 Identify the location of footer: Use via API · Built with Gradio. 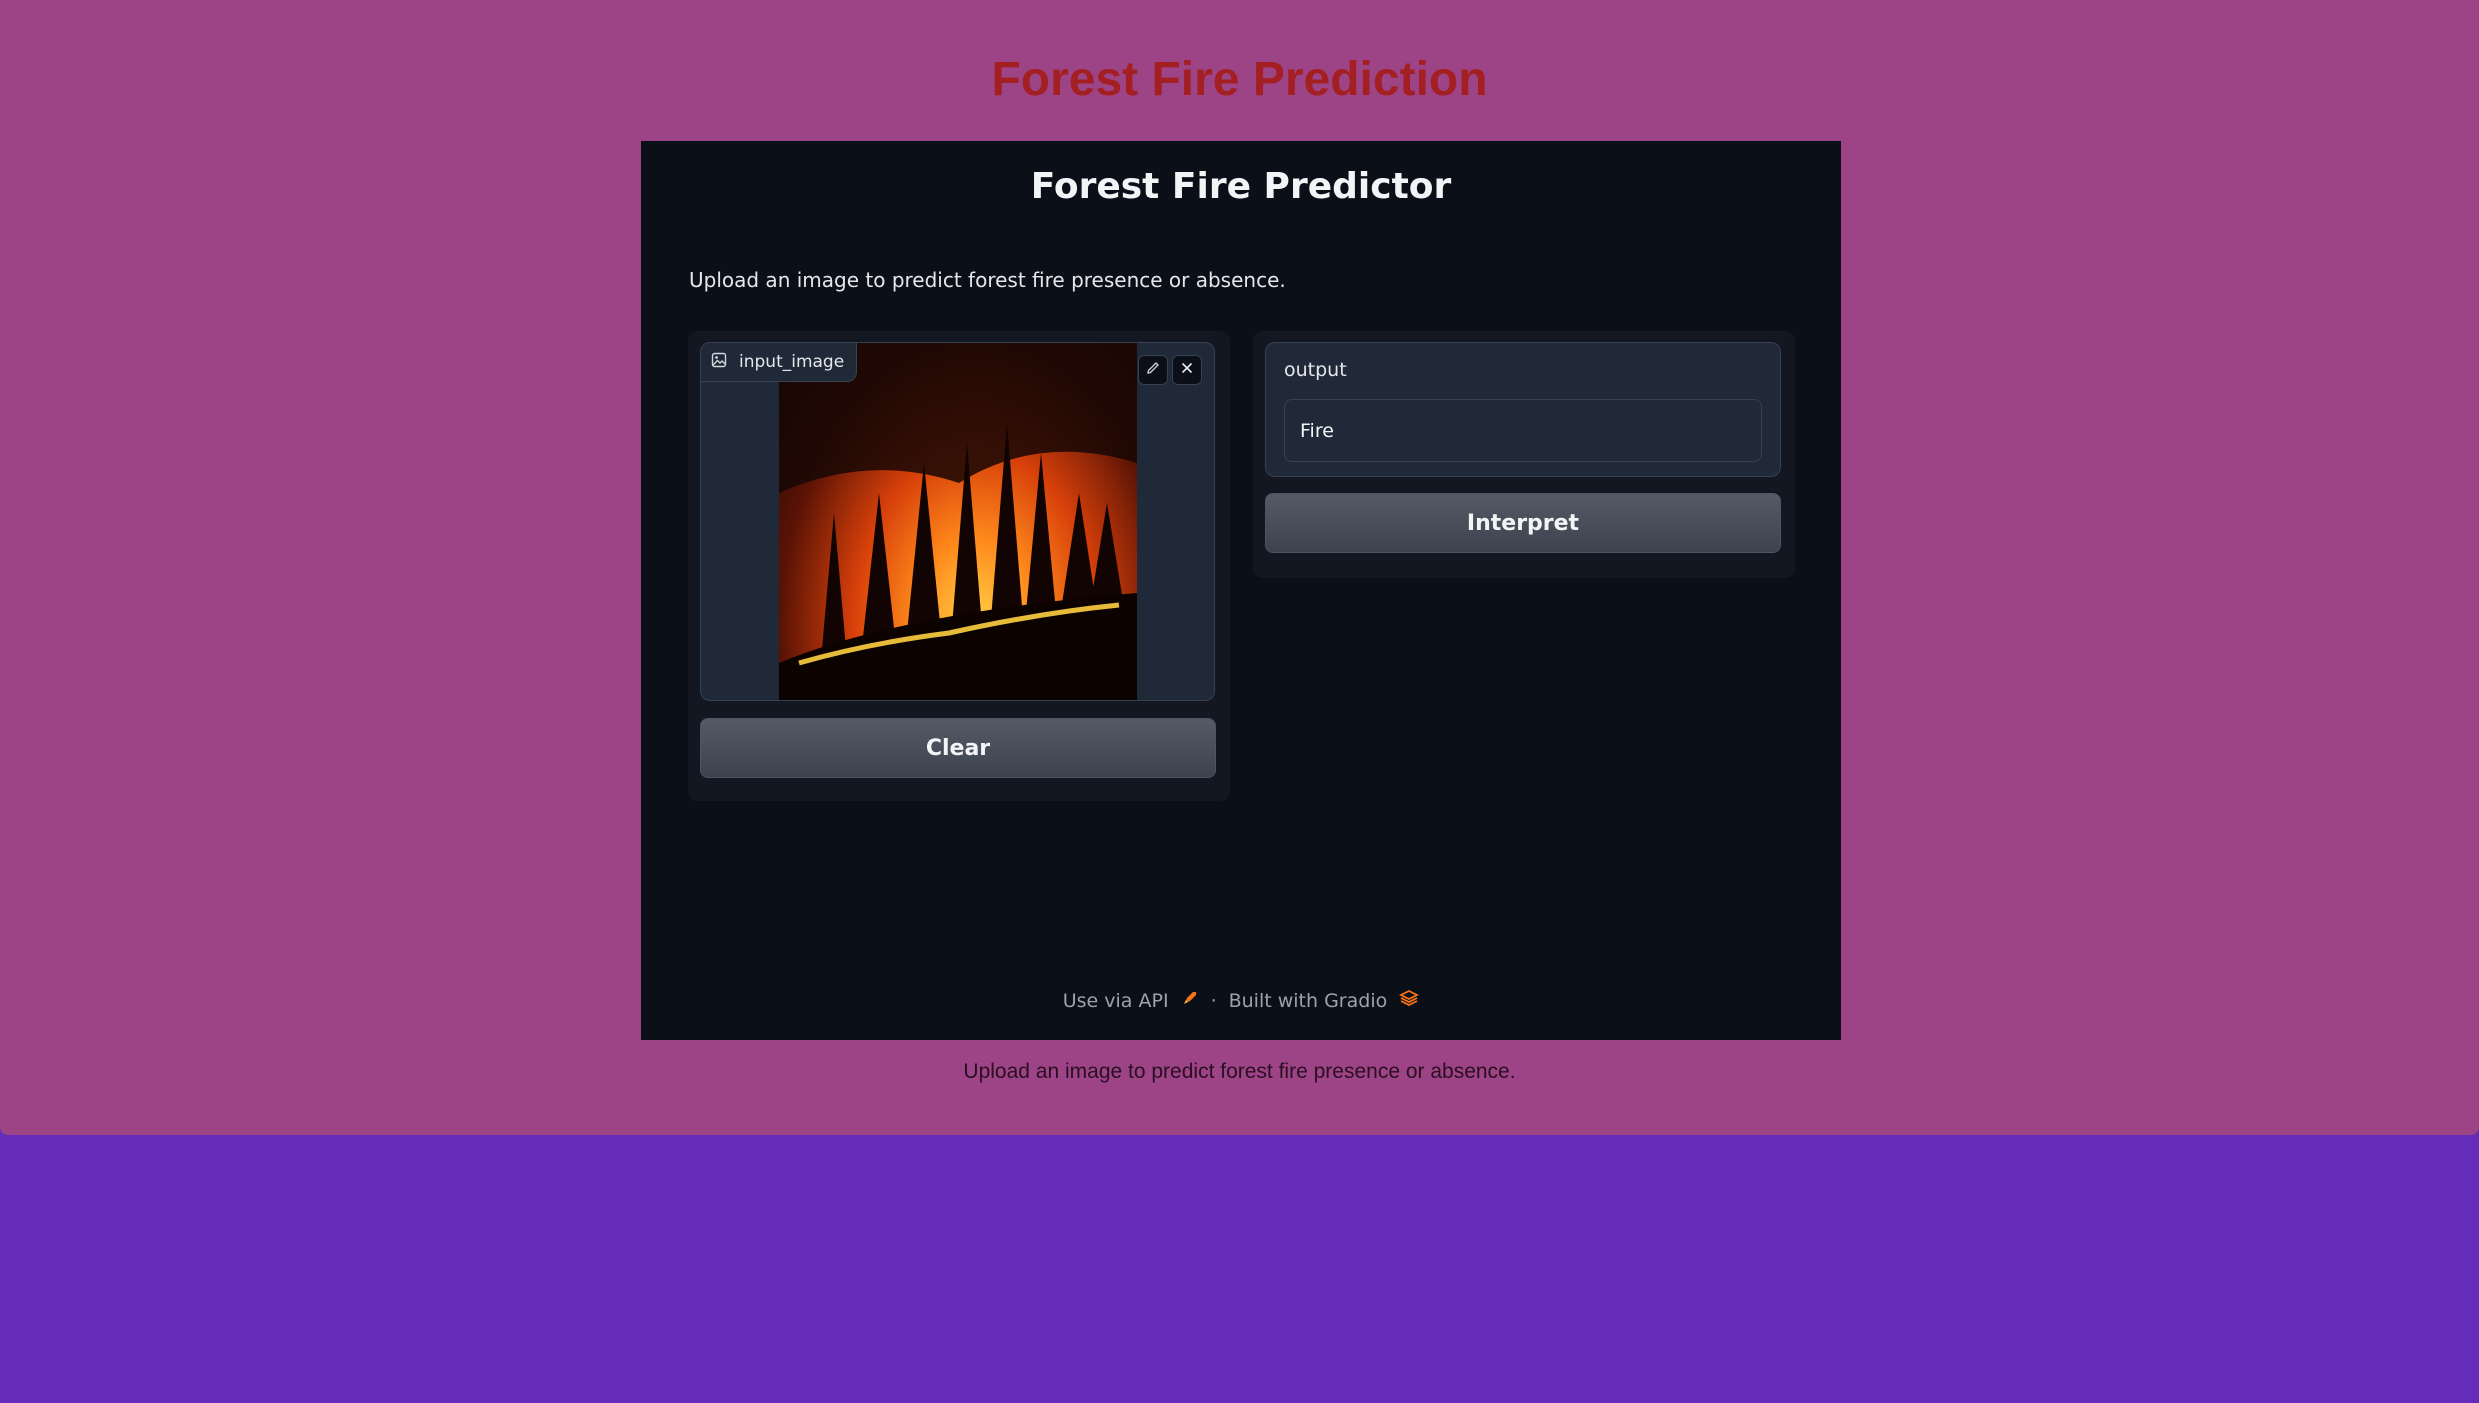
(1241, 1000).